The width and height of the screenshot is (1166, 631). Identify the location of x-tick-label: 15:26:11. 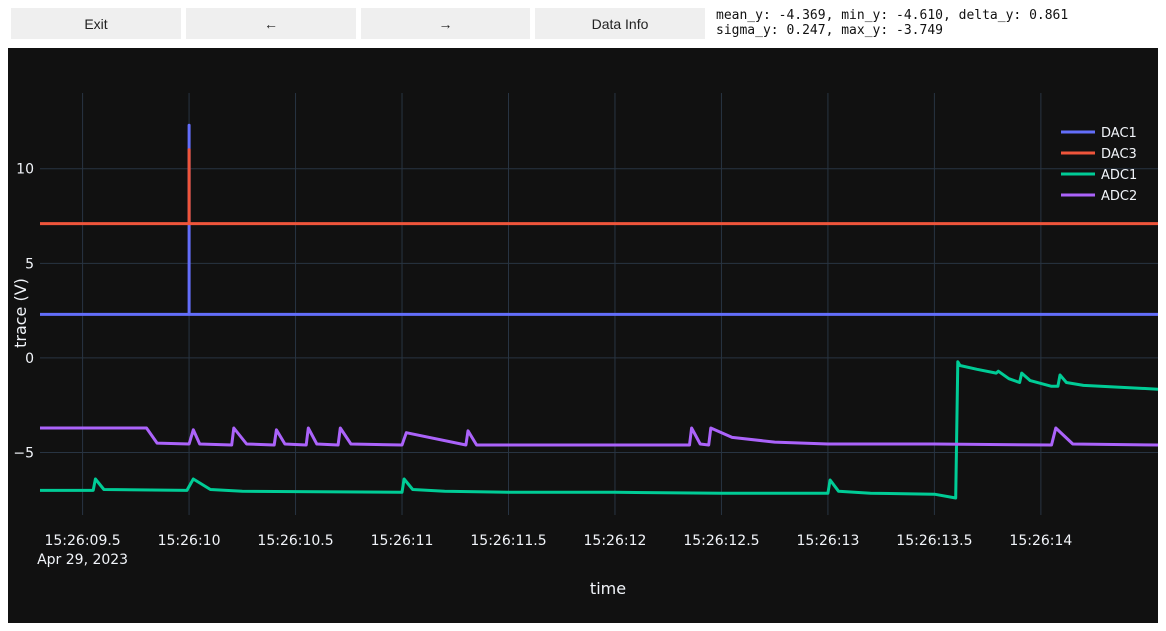
(402, 541).